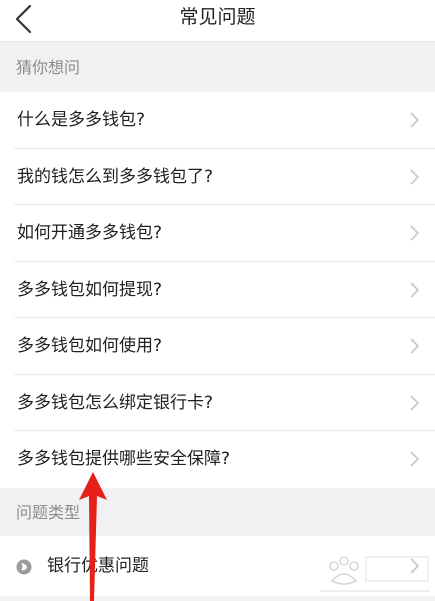  I want to click on faq-item: 多多钱包如何使用?, so click(217, 346).